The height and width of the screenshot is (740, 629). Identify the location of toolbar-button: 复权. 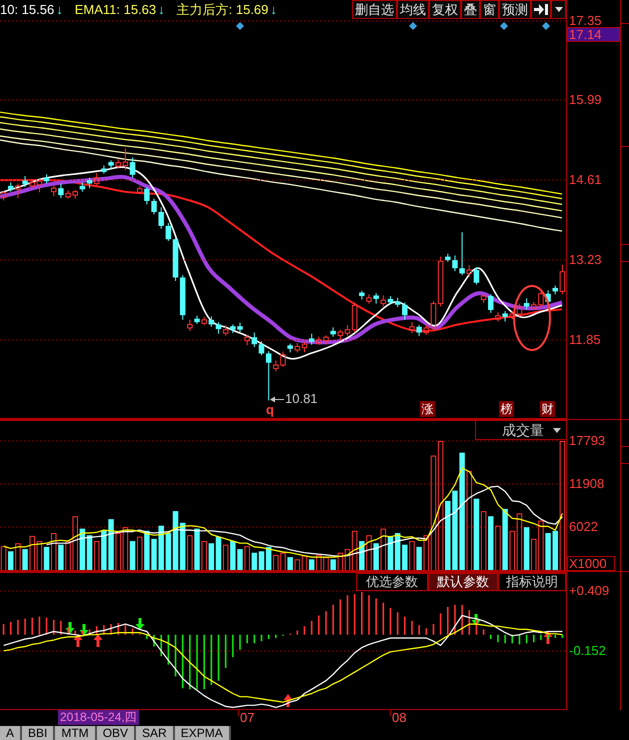
(445, 9).